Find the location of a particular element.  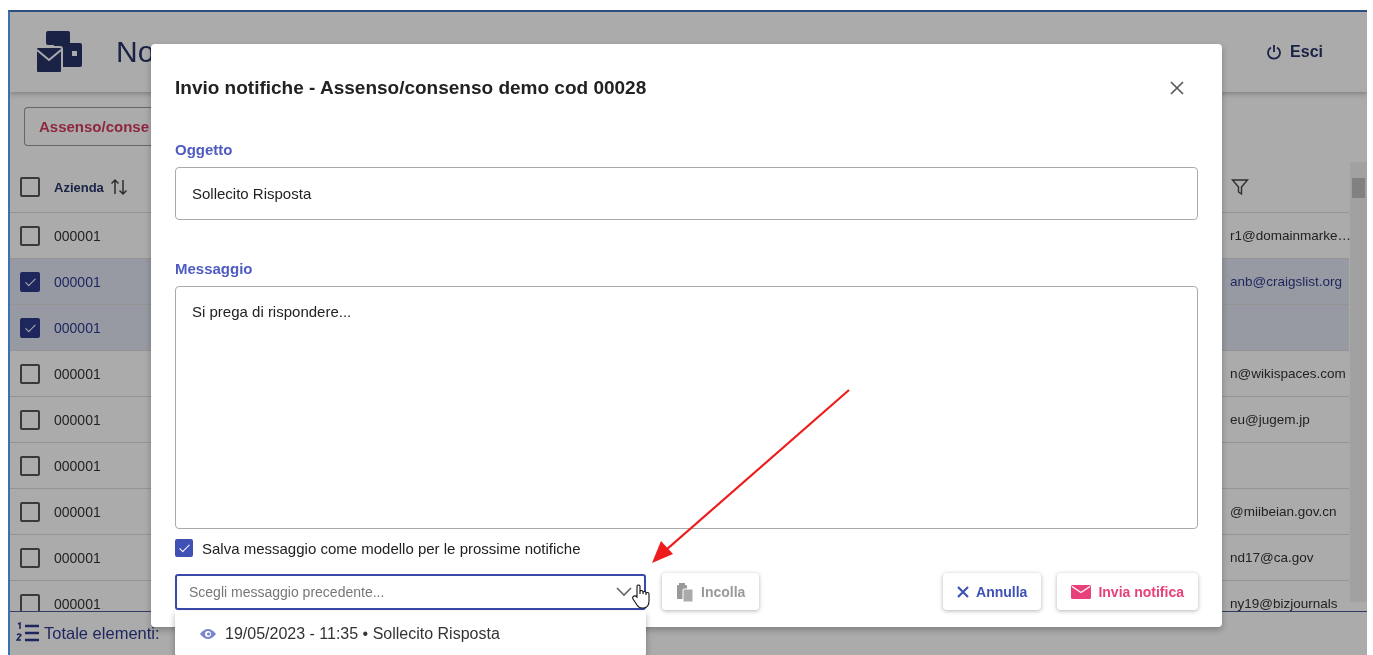

table-cell-text: nd17@ca.gov is located at coordinates (1272, 557).